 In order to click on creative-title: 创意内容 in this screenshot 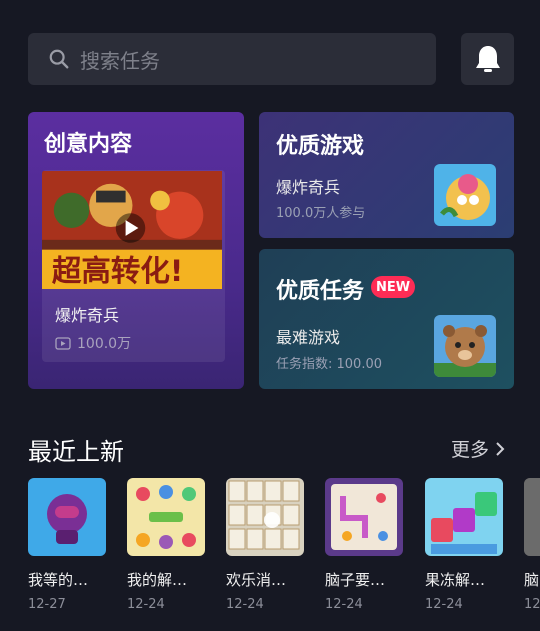, I will do `click(88, 144)`.